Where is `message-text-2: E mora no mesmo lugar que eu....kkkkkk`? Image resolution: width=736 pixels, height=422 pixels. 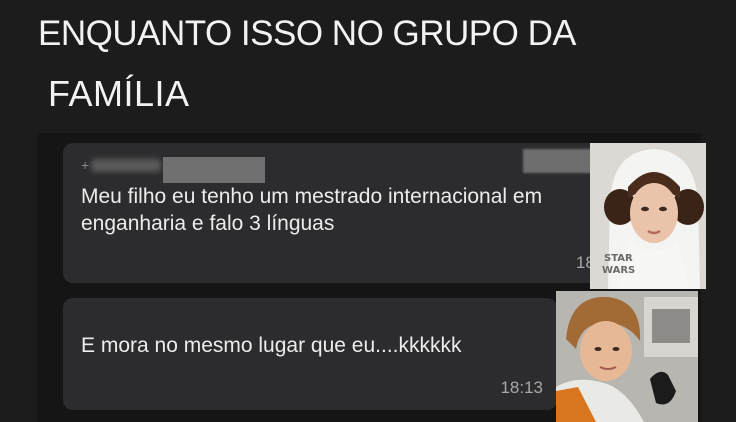
message-text-2: E mora no mesmo lugar que eu....kkkkkk is located at coordinates (271, 345).